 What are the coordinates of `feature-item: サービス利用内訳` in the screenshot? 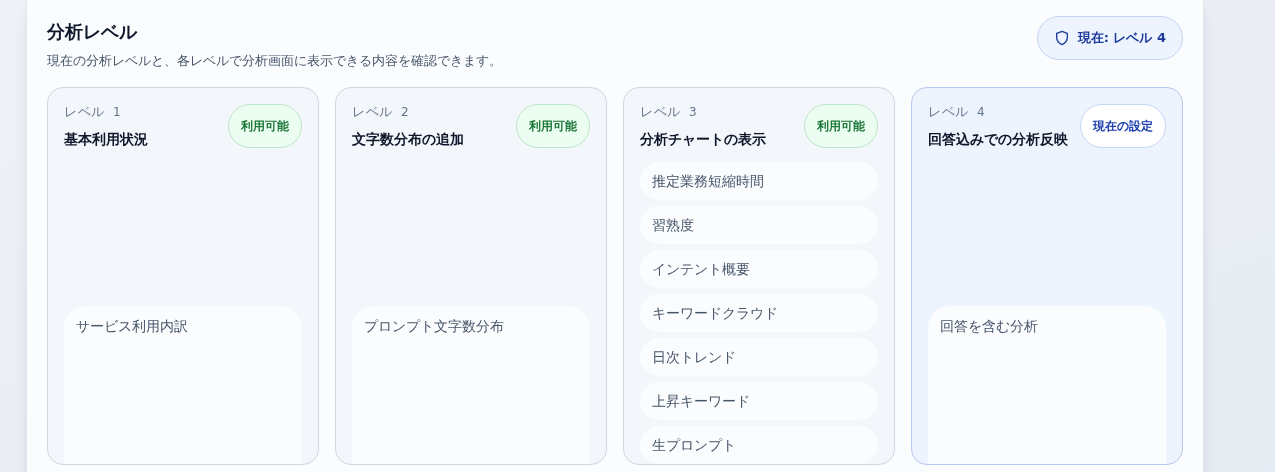 It's located at (183, 385).